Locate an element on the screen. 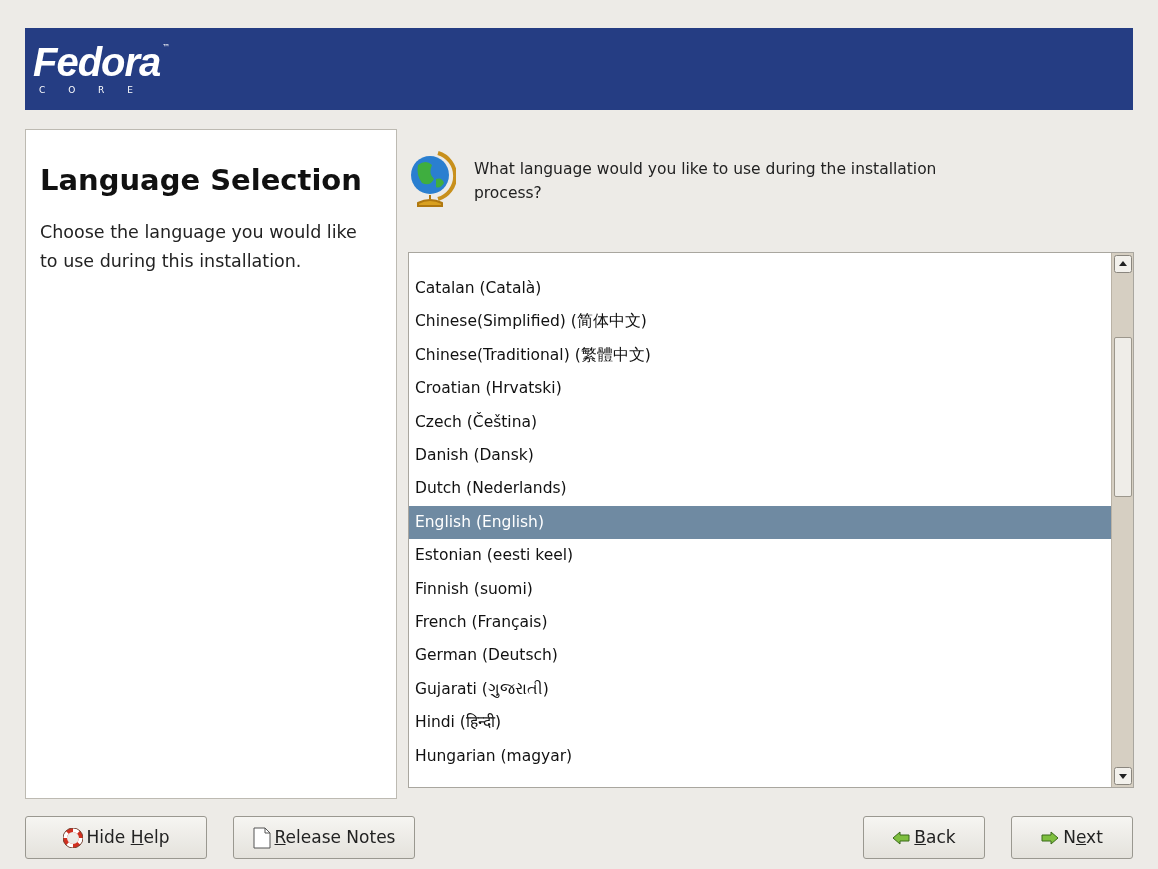  language-item: Czech (Čeština) is located at coordinates (760, 422).